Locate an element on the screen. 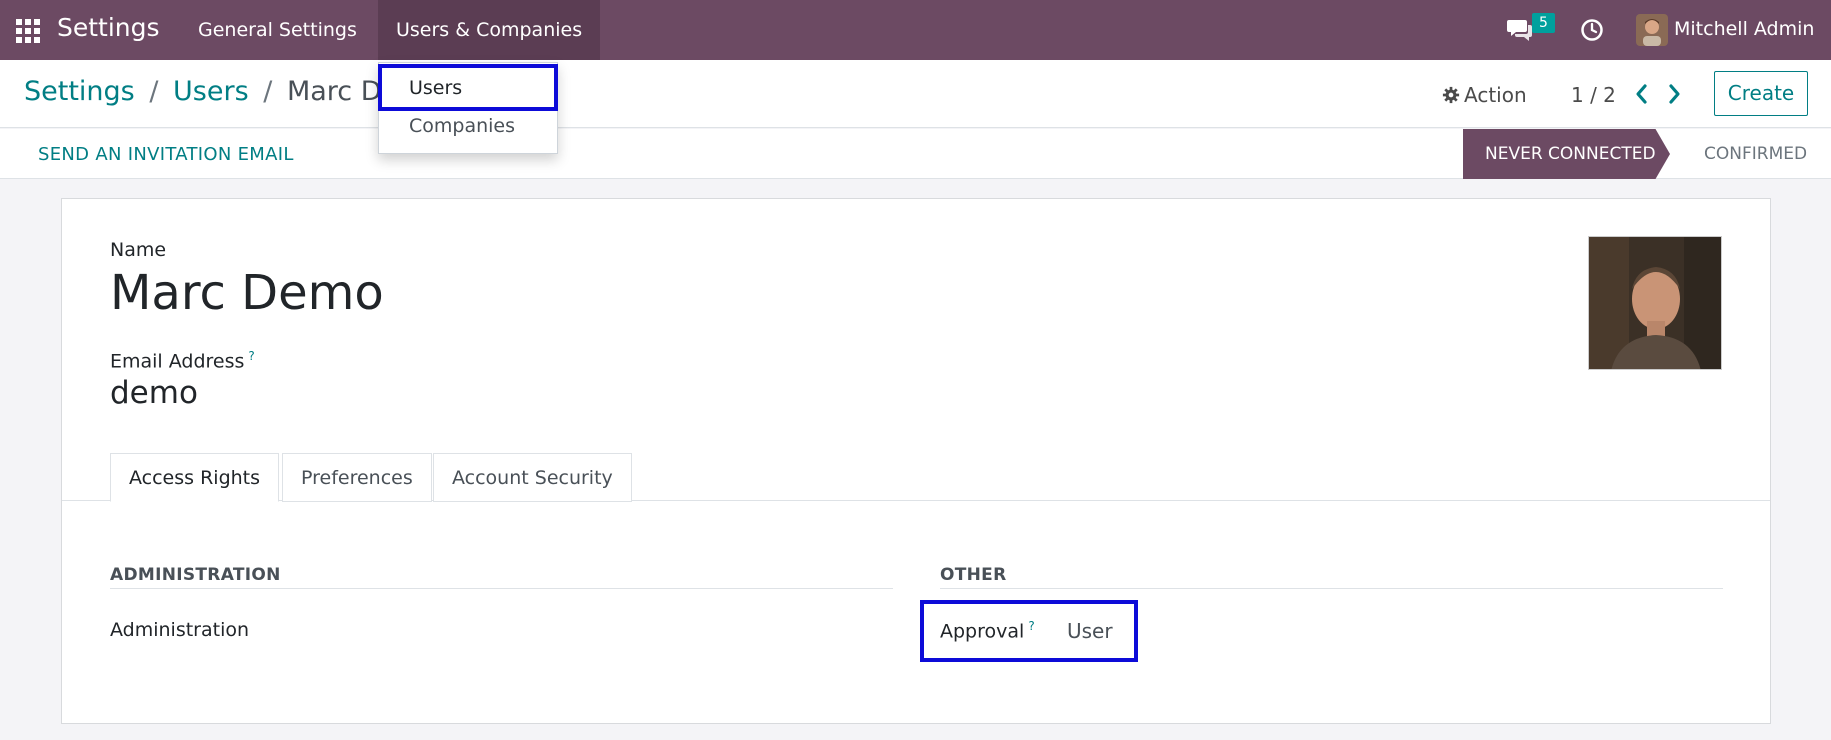  message-count-badge: 5 is located at coordinates (1543, 23).